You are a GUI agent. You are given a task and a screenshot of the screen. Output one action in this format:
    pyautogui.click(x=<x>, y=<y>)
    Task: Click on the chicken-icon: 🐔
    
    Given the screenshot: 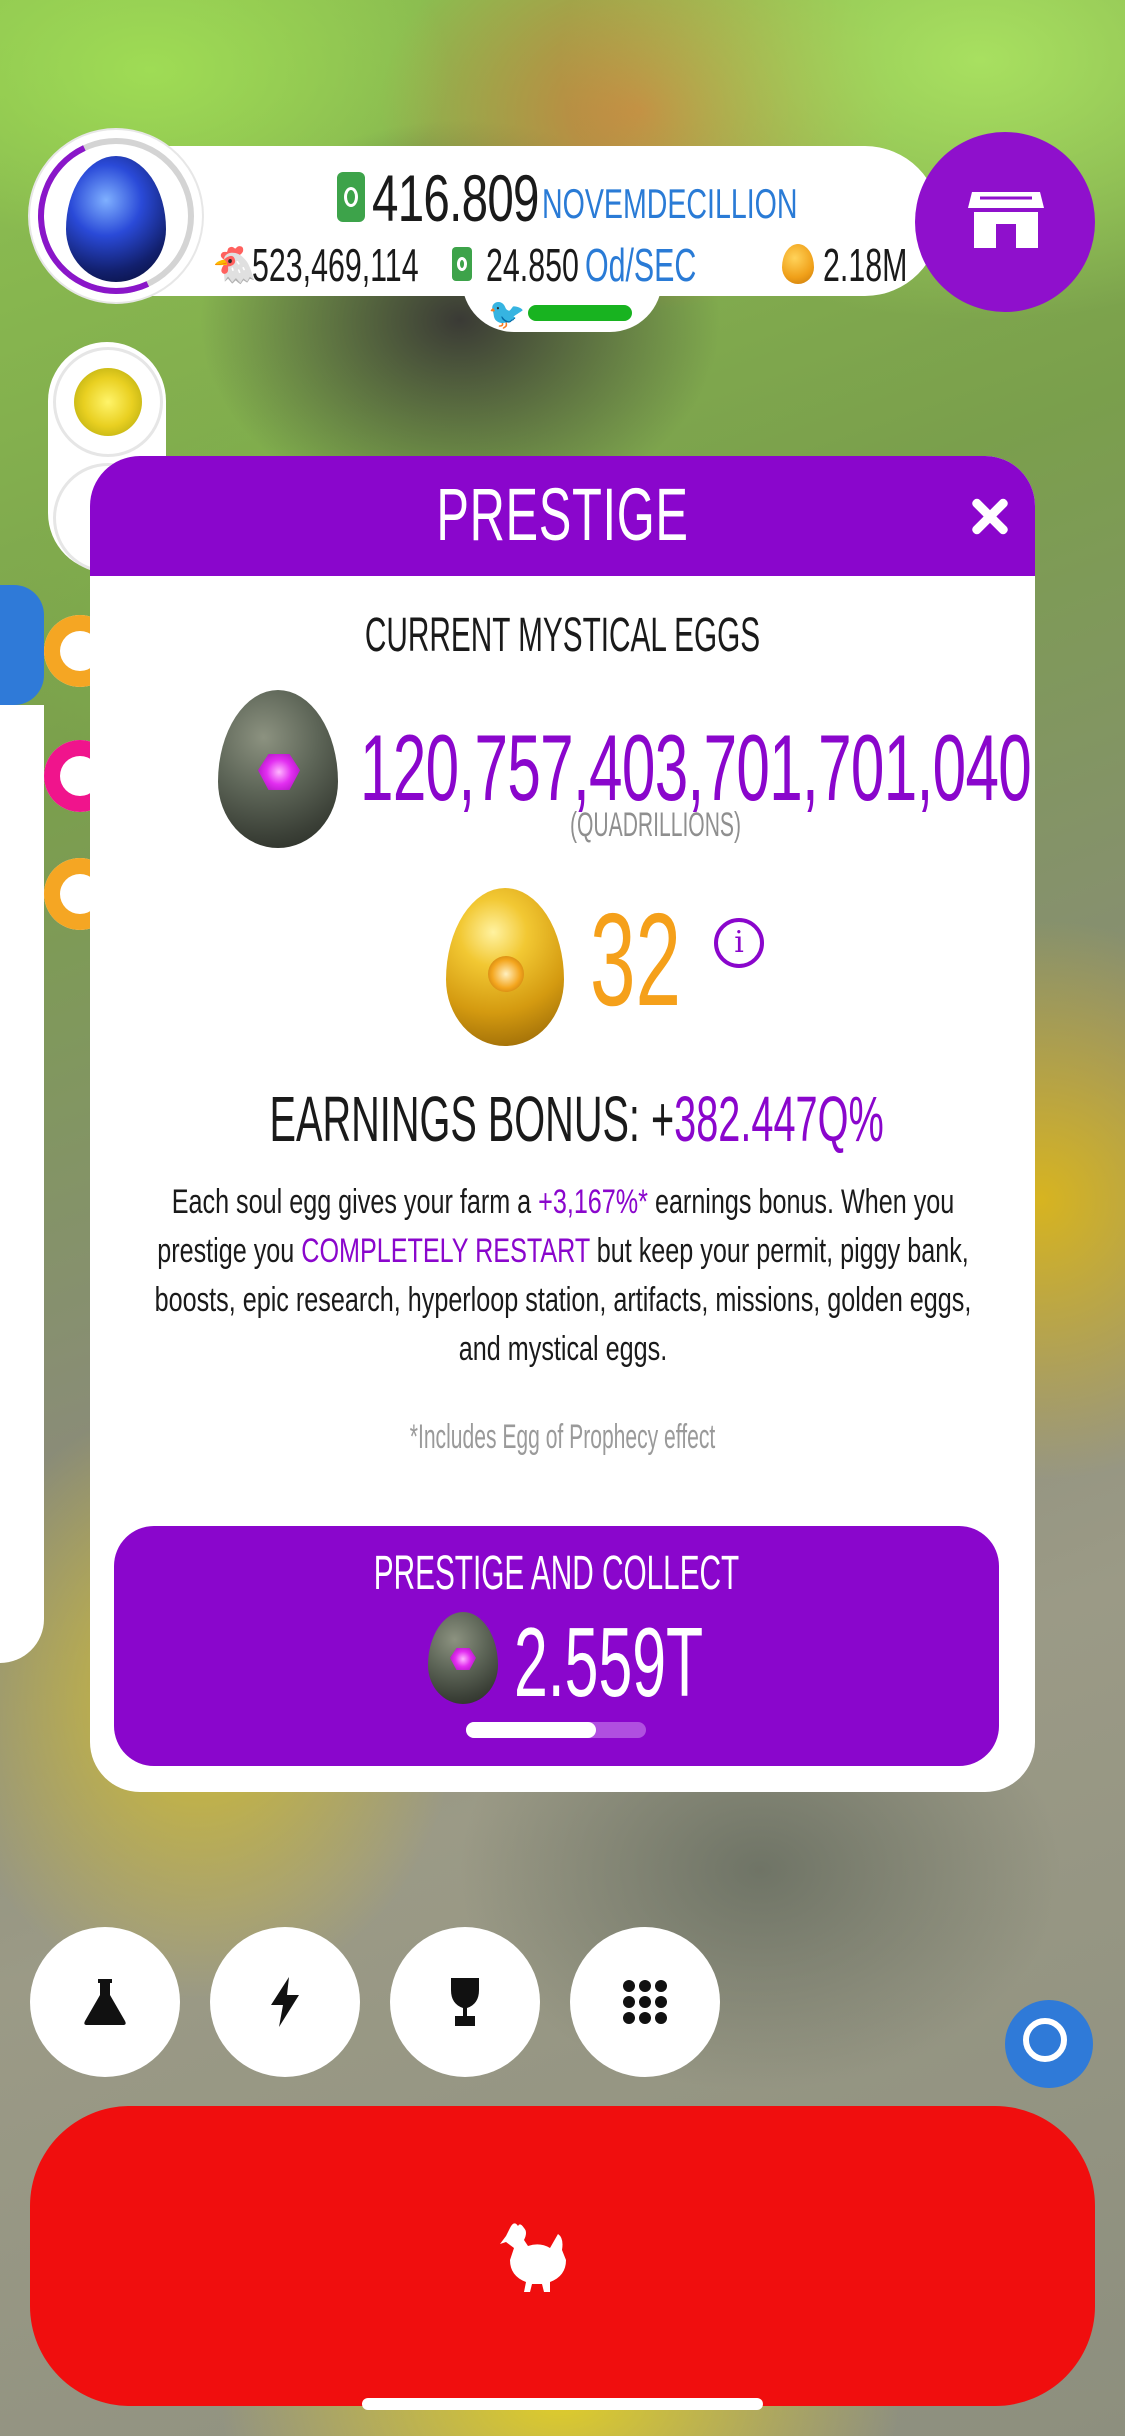 What is the action you would take?
    pyautogui.click(x=234, y=265)
    